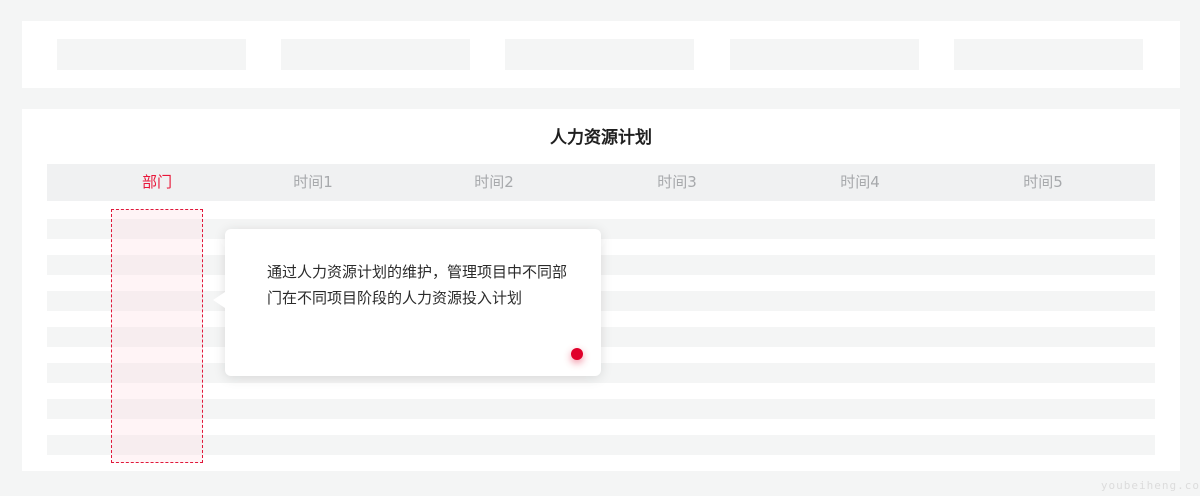 This screenshot has height=496, width=1200. Describe the element at coordinates (494, 182) in the screenshot. I see `column-header-time2: 时间2` at that location.